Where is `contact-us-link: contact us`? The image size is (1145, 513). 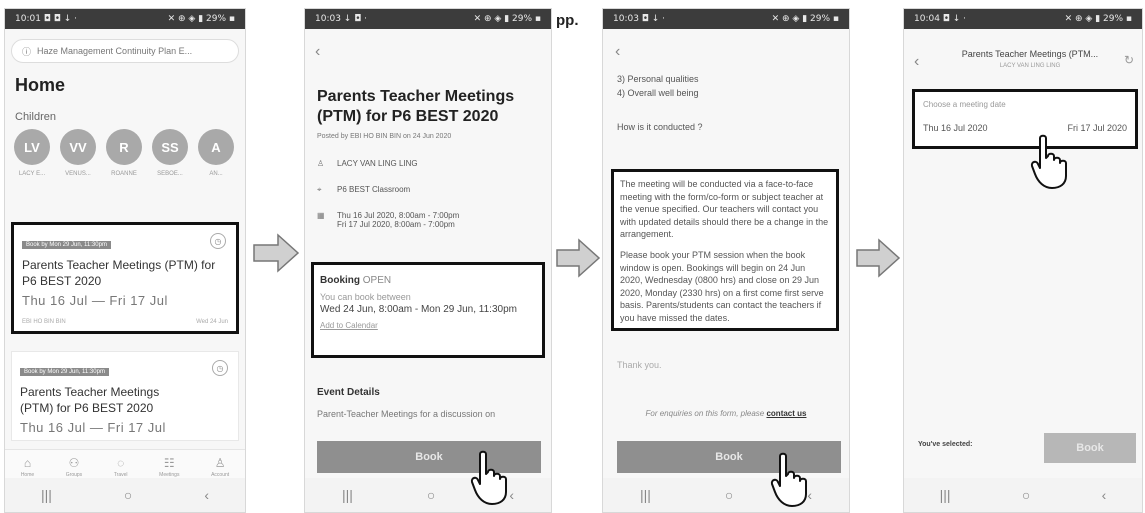 contact-us-link: contact us is located at coordinates (786, 413).